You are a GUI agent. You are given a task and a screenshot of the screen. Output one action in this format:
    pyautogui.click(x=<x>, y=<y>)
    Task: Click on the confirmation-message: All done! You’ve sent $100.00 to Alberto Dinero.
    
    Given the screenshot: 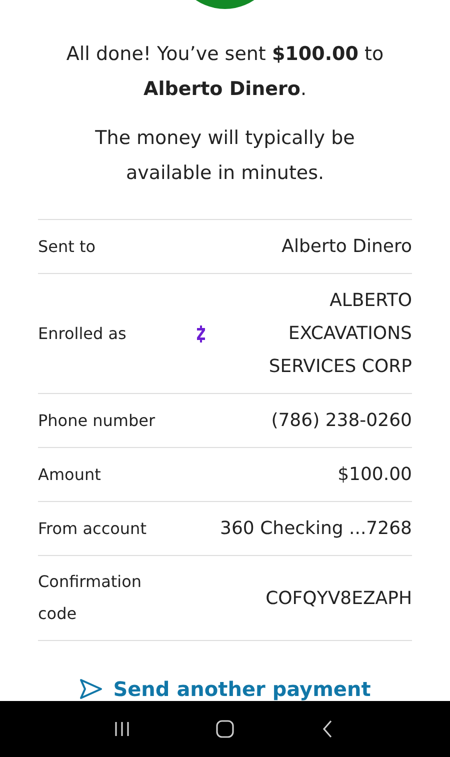 What is the action you would take?
    pyautogui.click(x=225, y=72)
    